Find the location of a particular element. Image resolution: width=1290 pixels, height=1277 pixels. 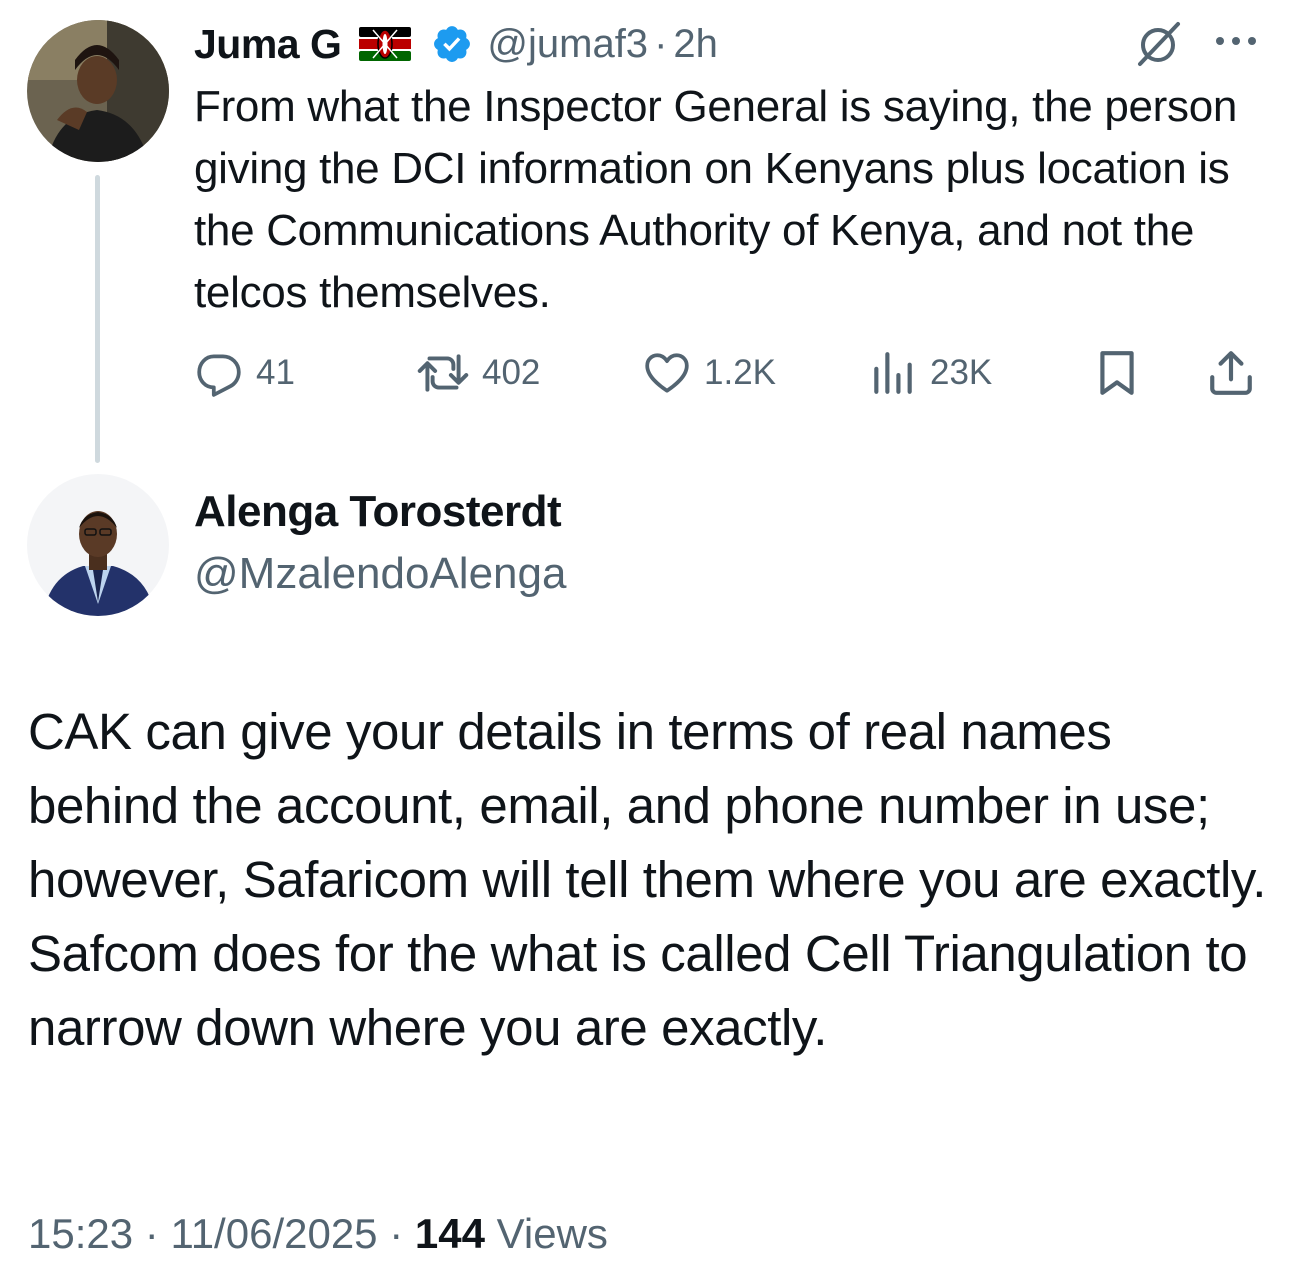

heart-icon is located at coordinates (667, 373).